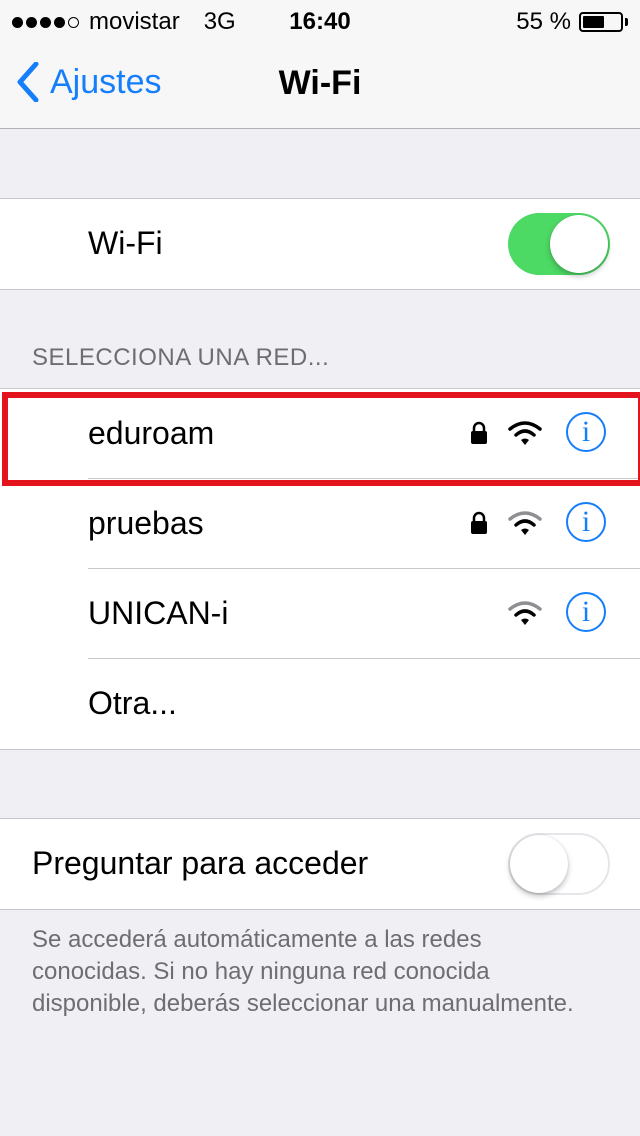 The height and width of the screenshot is (1136, 640). I want to click on wifi-label: Wi-Fi, so click(125, 243).